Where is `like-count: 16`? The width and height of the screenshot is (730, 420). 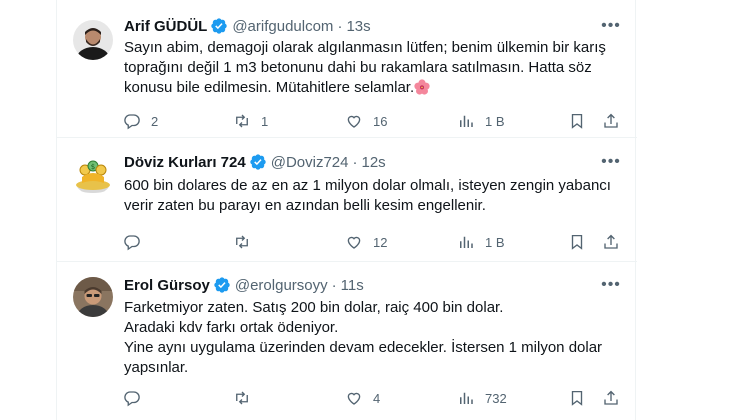
like-count: 16 is located at coordinates (380, 121).